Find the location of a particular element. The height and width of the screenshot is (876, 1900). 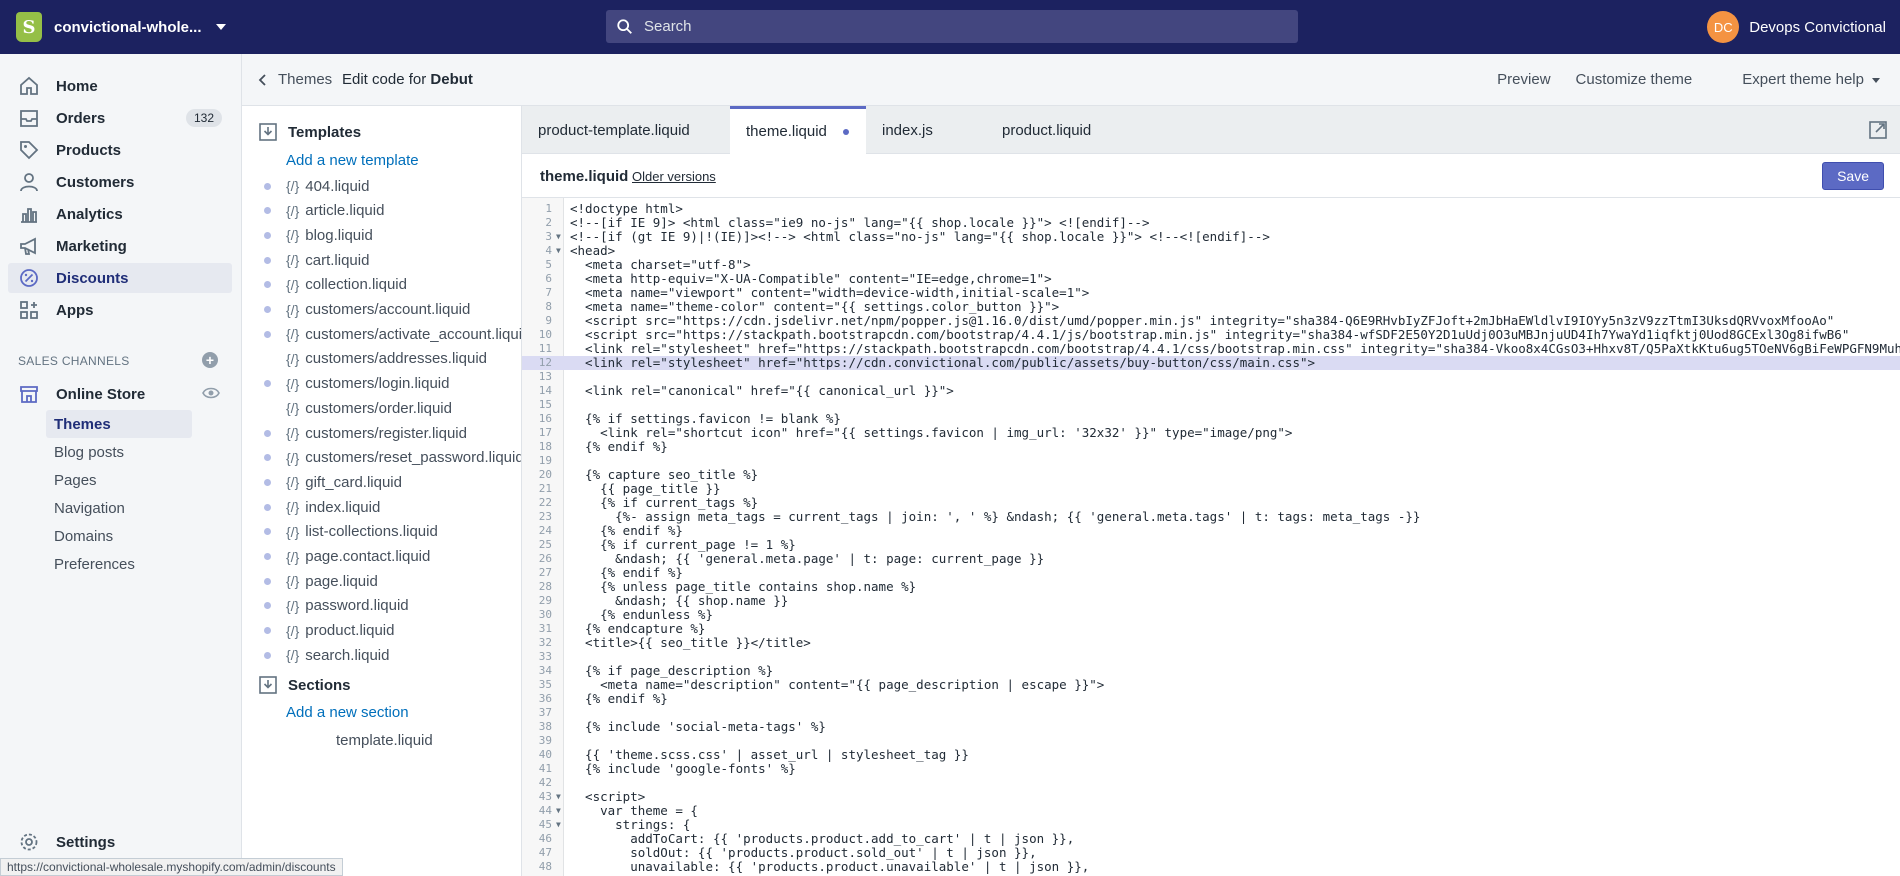

sidebar-item-settings: Settings is located at coordinates (120, 842).